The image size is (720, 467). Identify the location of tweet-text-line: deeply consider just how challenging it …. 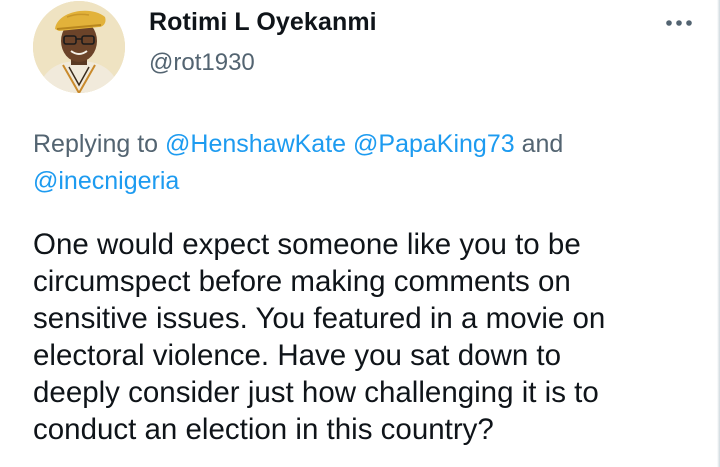
(316, 392).